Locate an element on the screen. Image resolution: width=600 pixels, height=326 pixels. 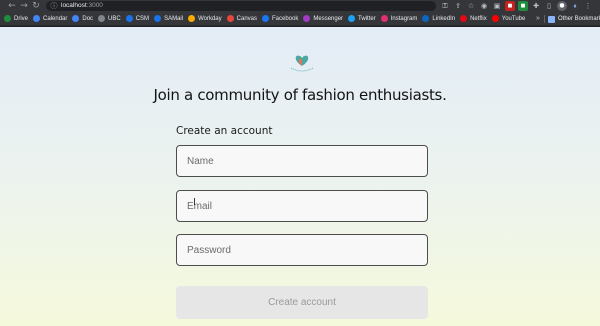
bookmark-calendar: Calendar is located at coordinates (50, 19).